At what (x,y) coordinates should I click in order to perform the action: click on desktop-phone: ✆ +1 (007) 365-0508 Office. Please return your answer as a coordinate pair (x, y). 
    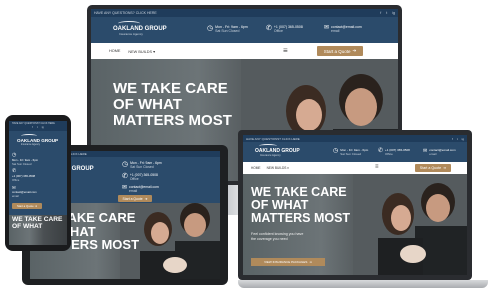
    Looking at the image, I should click on (284, 29).